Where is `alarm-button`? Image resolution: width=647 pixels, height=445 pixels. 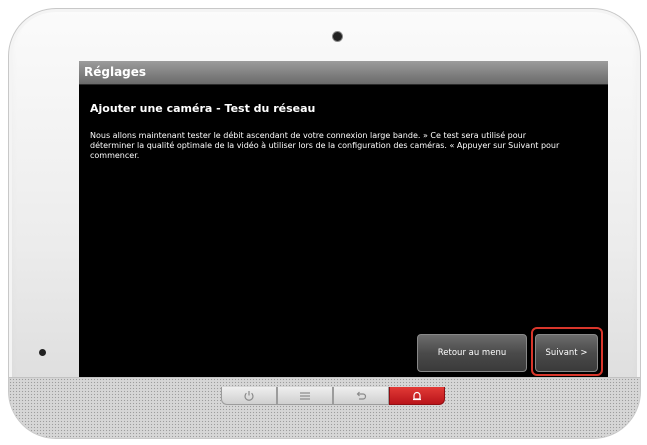 alarm-button is located at coordinates (417, 396).